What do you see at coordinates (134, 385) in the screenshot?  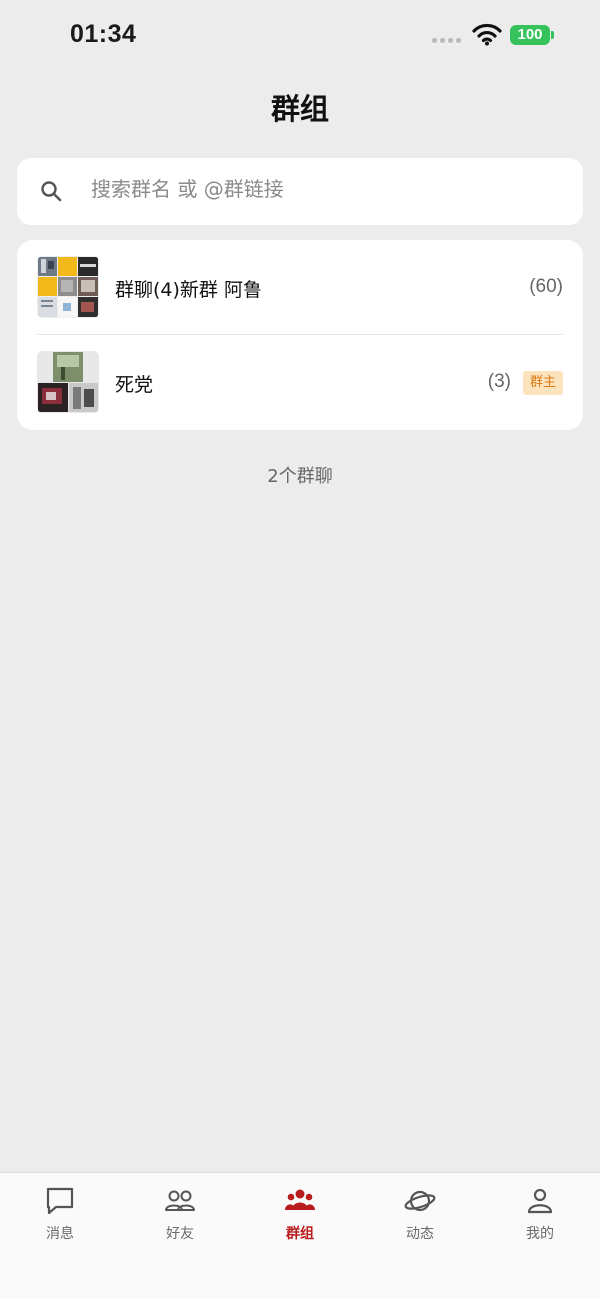 I see `group-name: 死党` at bounding box center [134, 385].